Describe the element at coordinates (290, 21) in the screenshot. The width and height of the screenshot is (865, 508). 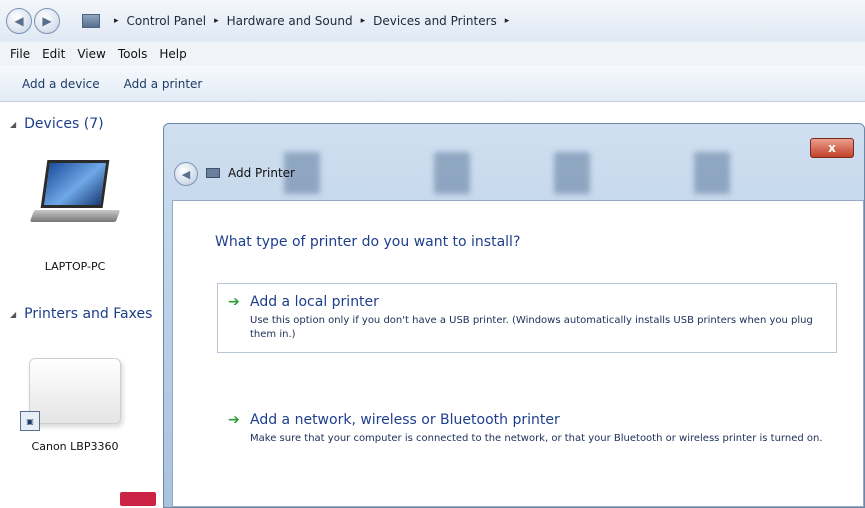
I see `breadcrumb-hardware-and-sound: Hardware and Sound` at that location.